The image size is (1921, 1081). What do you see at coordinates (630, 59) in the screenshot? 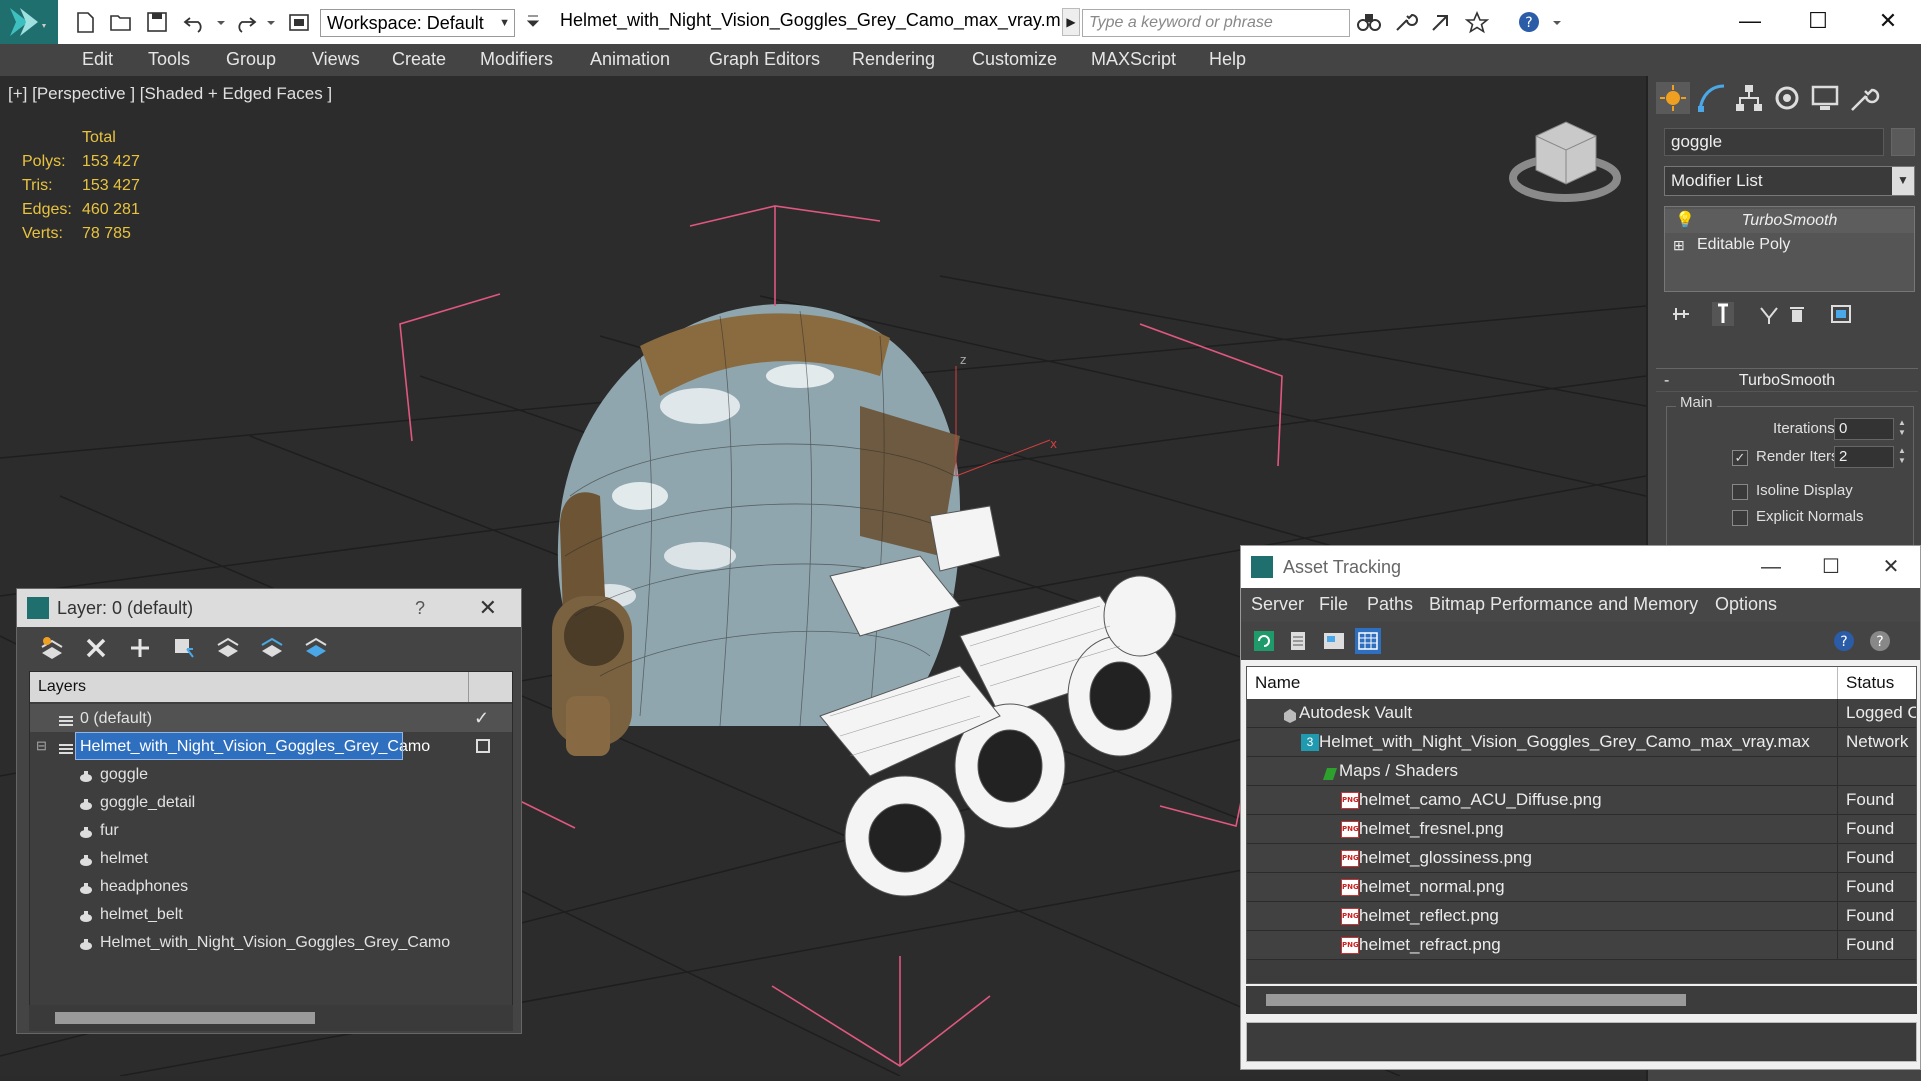
I see `menu-animation: Animation` at bounding box center [630, 59].